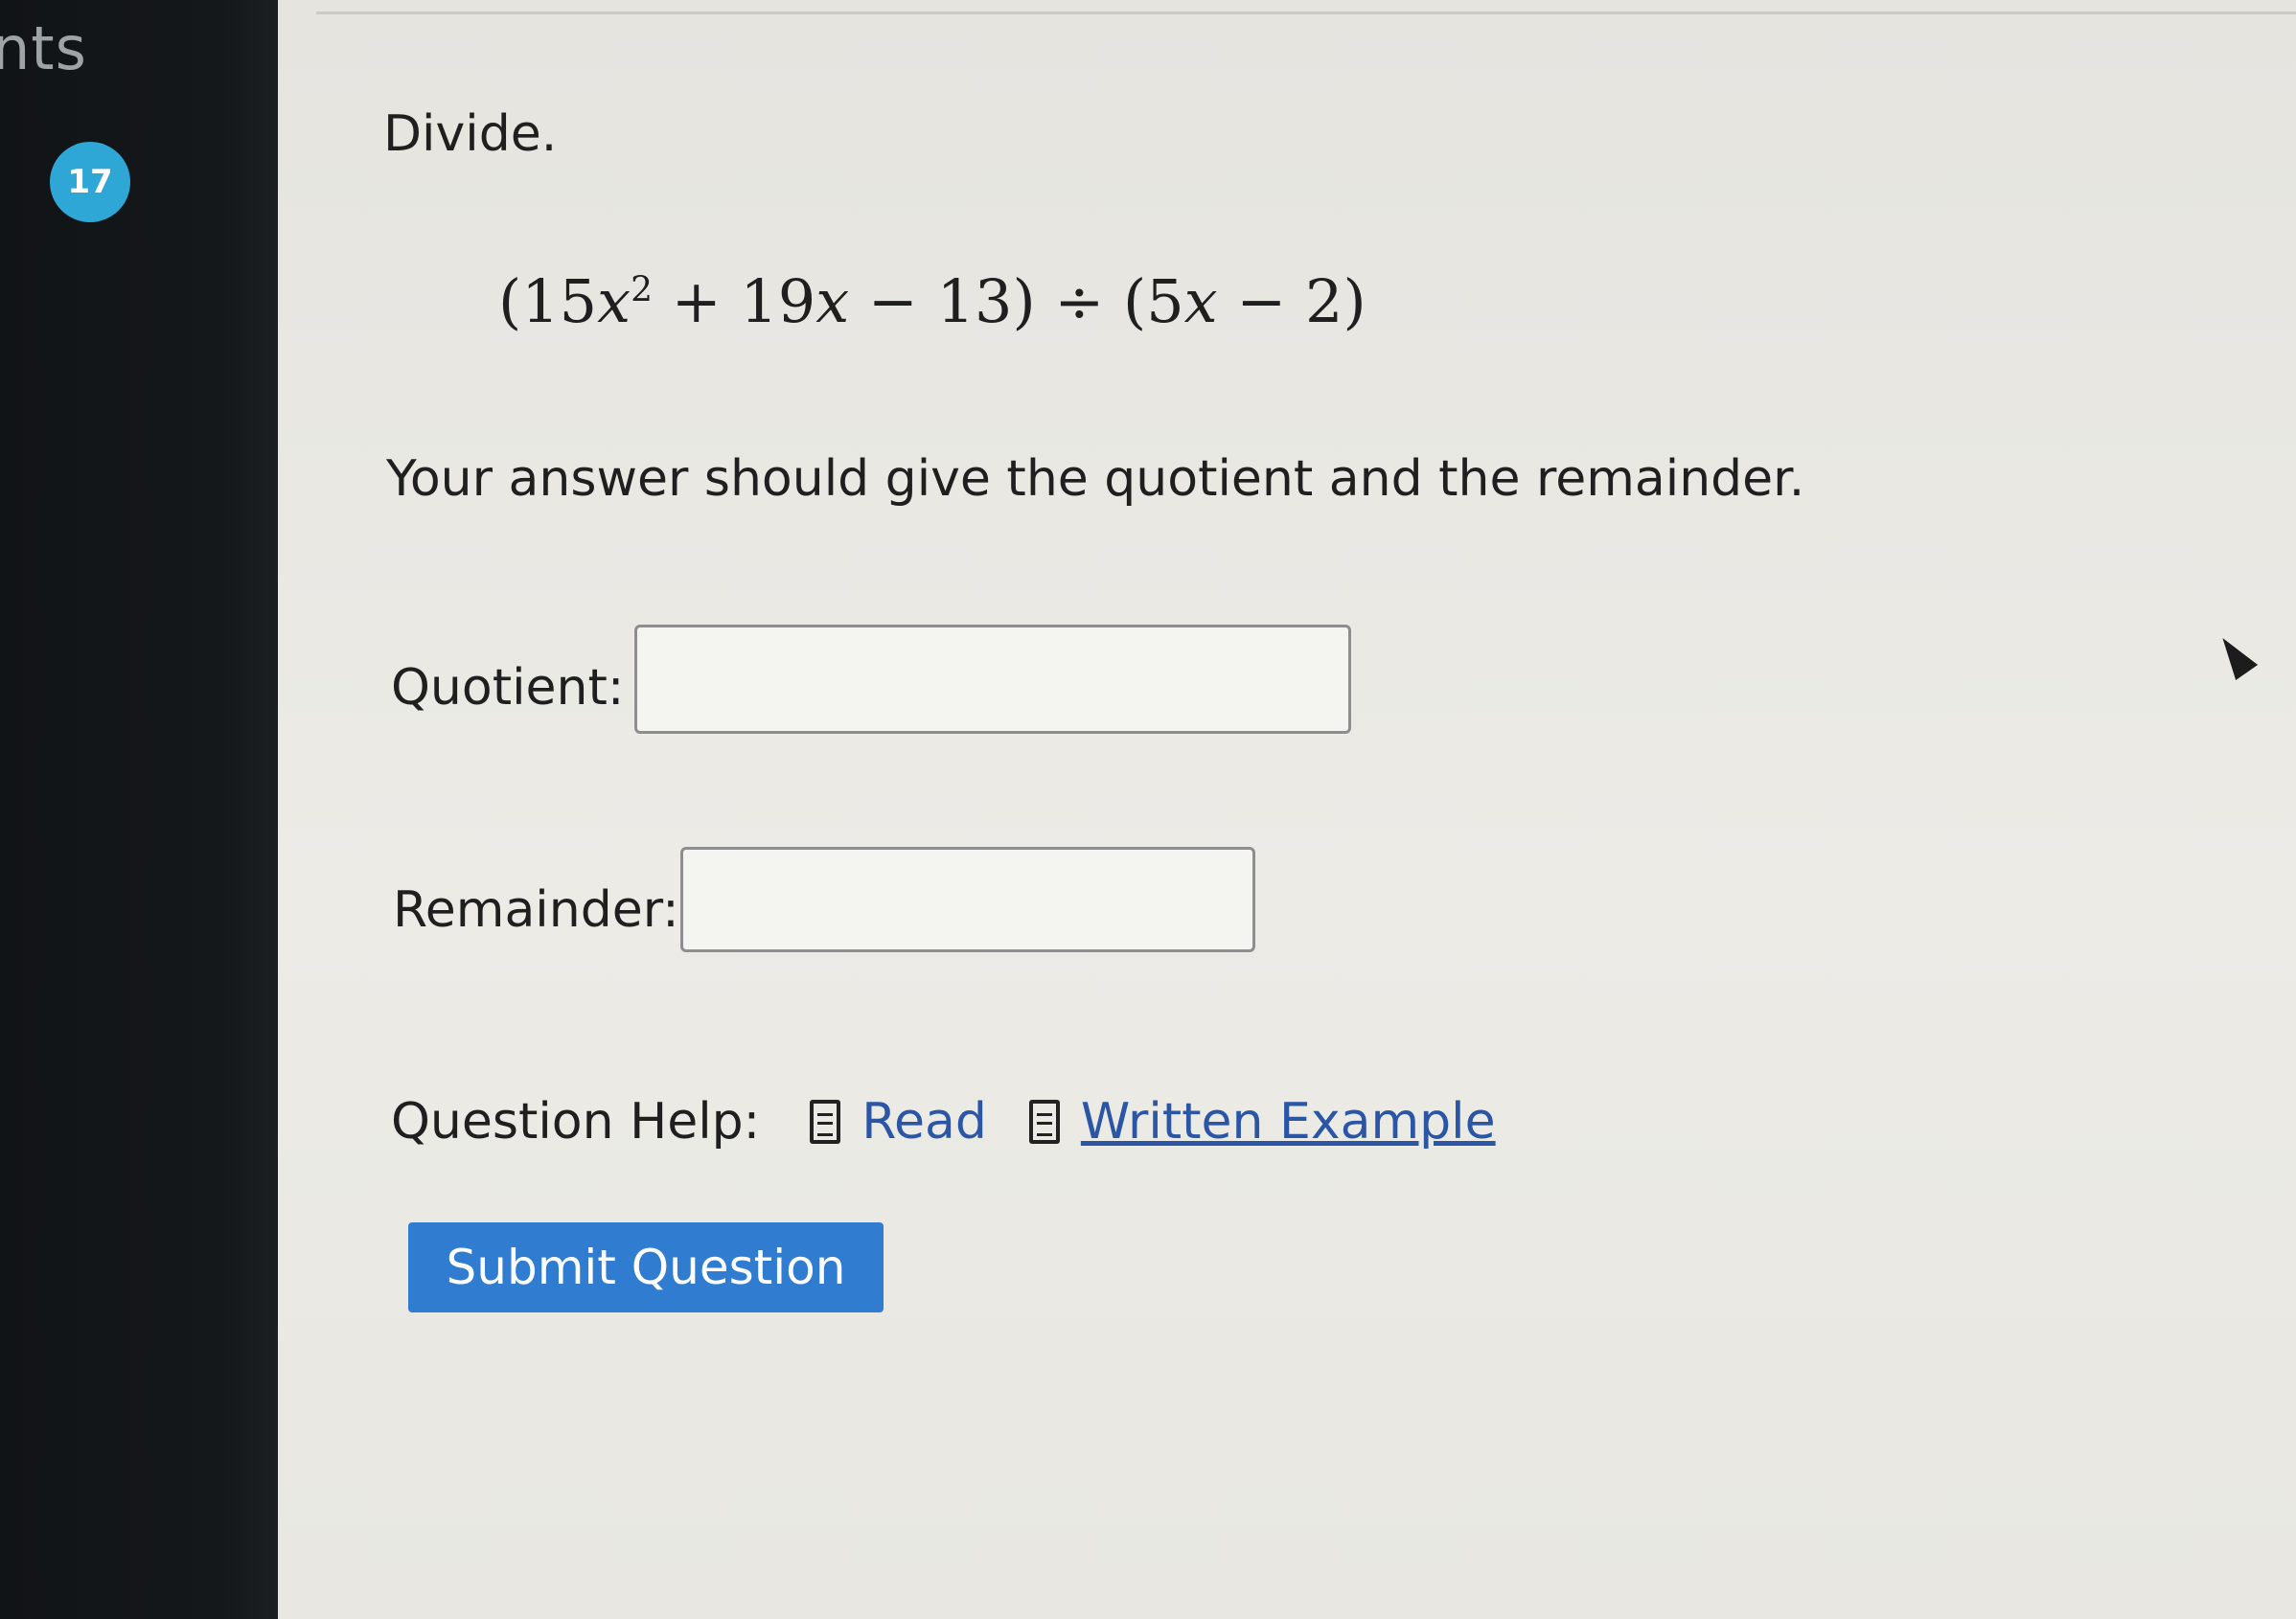 The image size is (2296, 1619). I want to click on sidebar-header-fragment: nts, so click(43, 48).